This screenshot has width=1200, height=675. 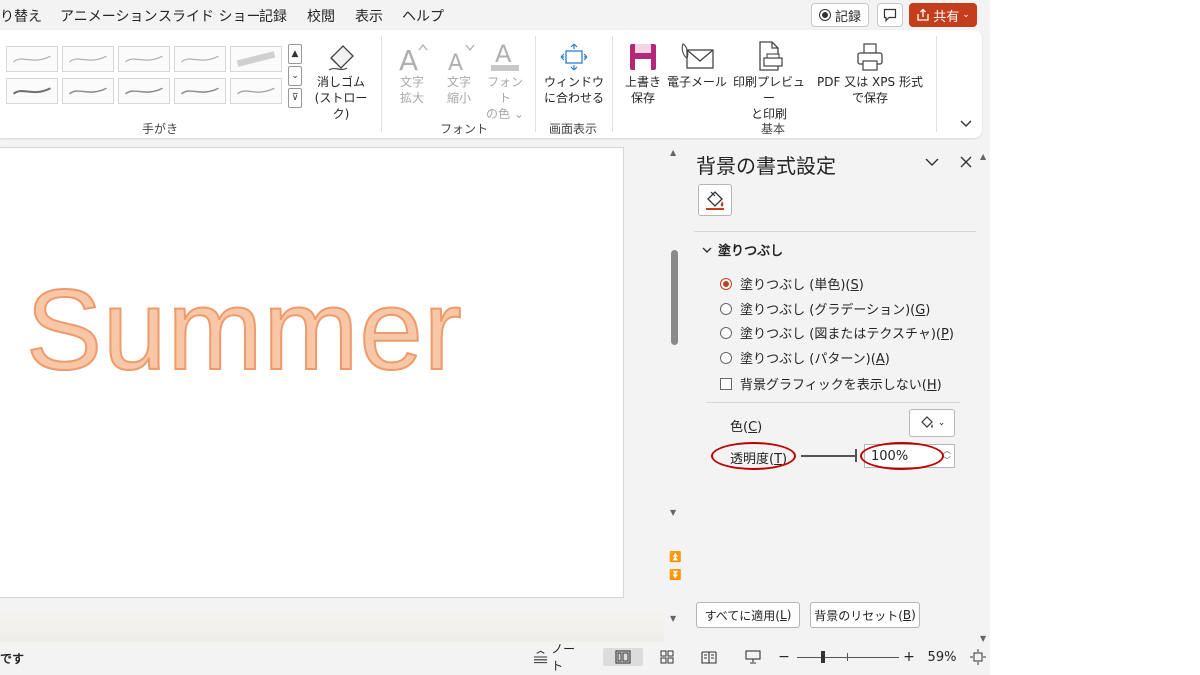 I want to click on pane-close-button, so click(x=966, y=162).